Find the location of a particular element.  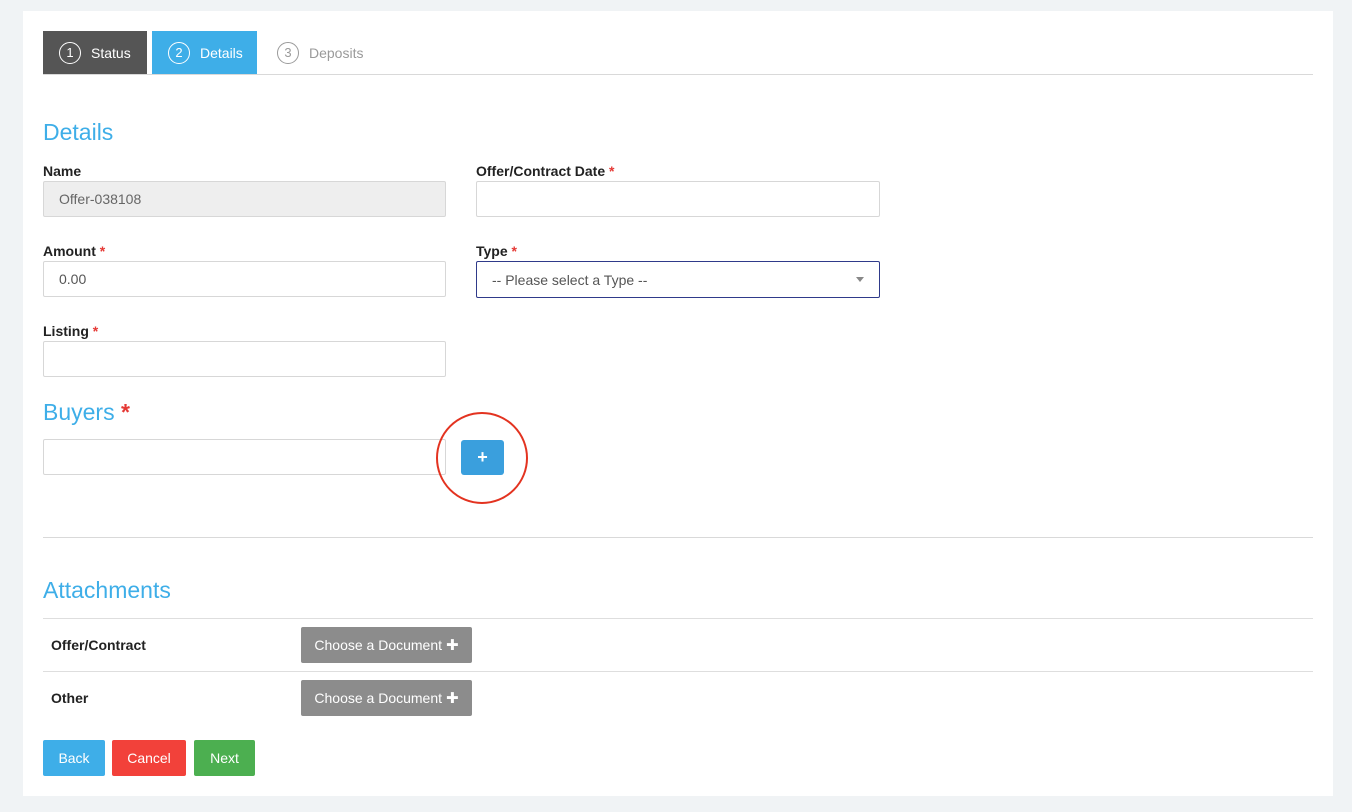

listing-field is located at coordinates (244, 359).